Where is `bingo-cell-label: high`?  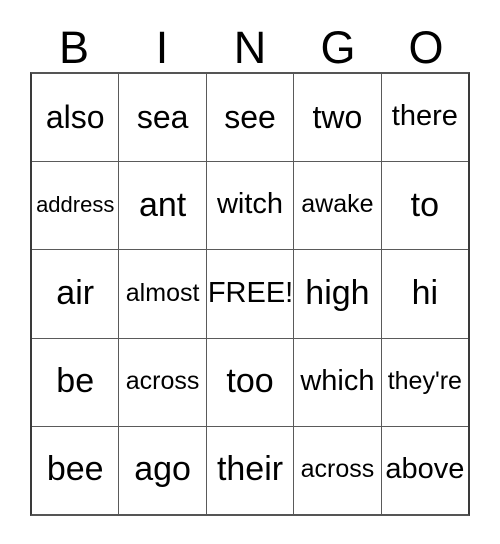
bingo-cell-label: high is located at coordinates (337, 293).